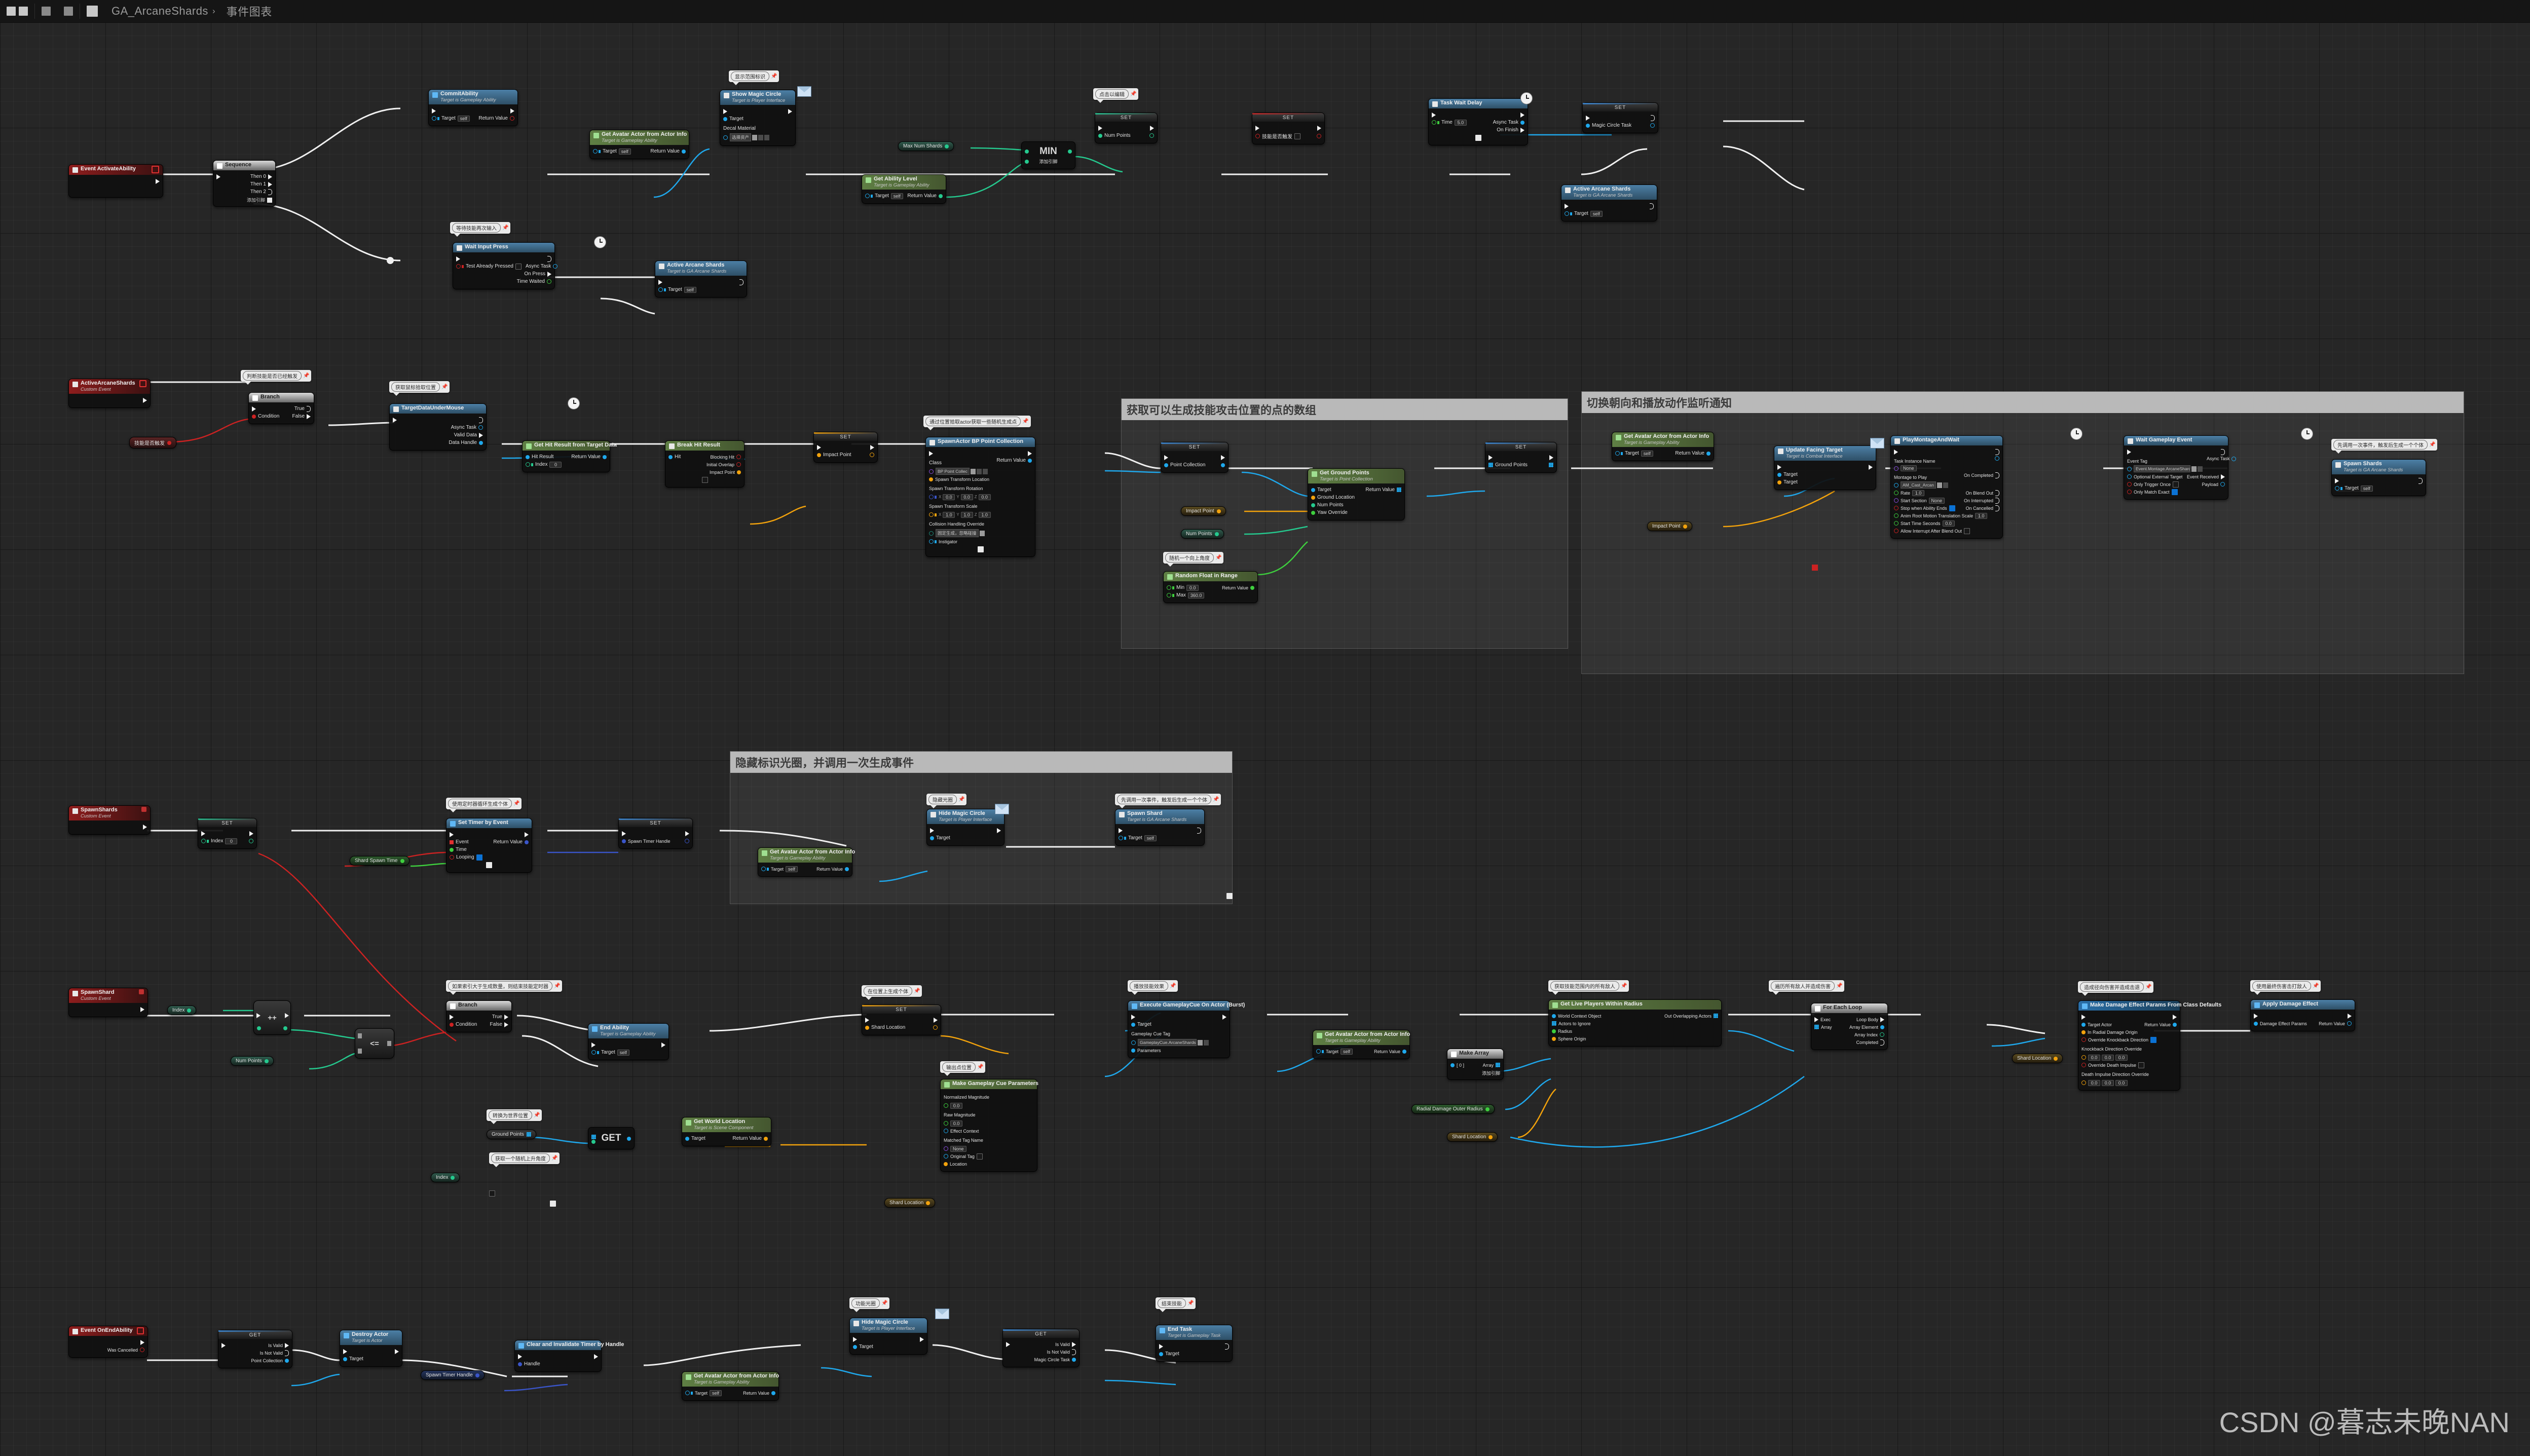 This screenshot has width=2530, height=1456. What do you see at coordinates (1997, 500) in the screenshot?
I see `on-interrupted-pin` at bounding box center [1997, 500].